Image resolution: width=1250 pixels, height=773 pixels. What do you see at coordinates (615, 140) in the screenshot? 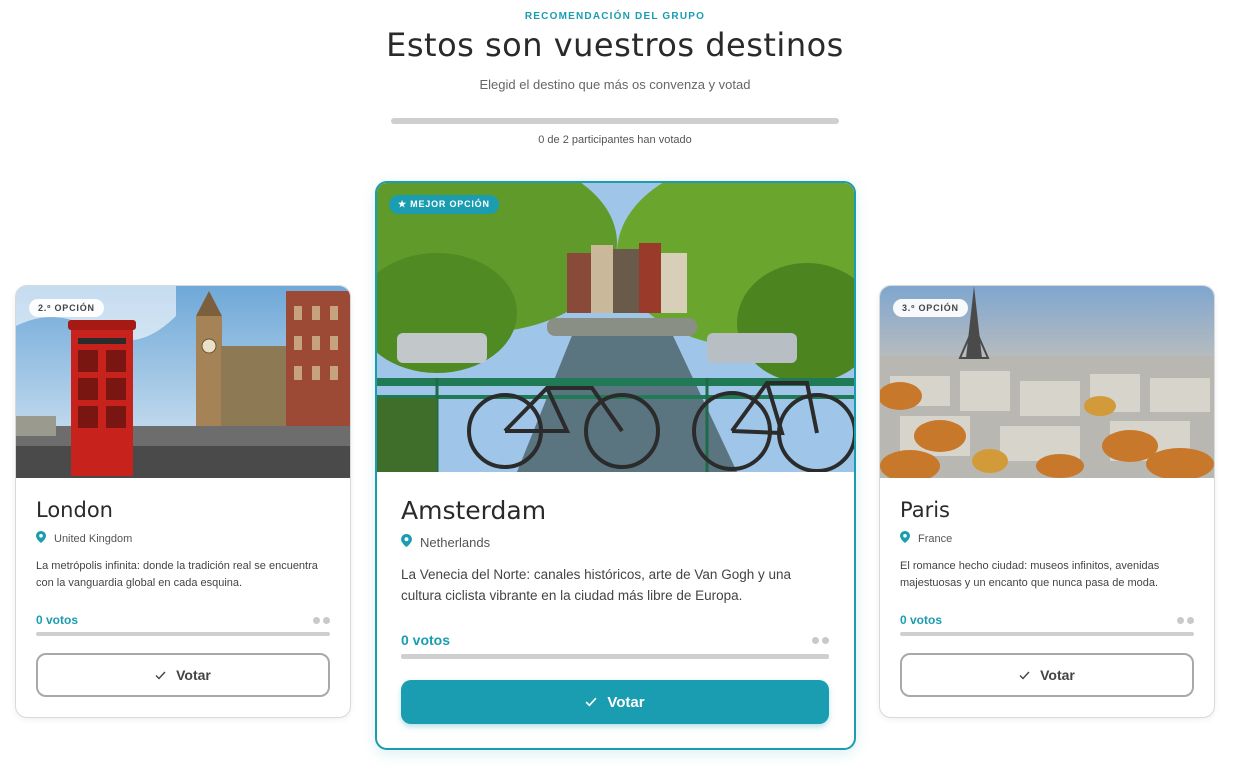
I see `participation-progress-text: 0 de 2 participantes han votado` at bounding box center [615, 140].